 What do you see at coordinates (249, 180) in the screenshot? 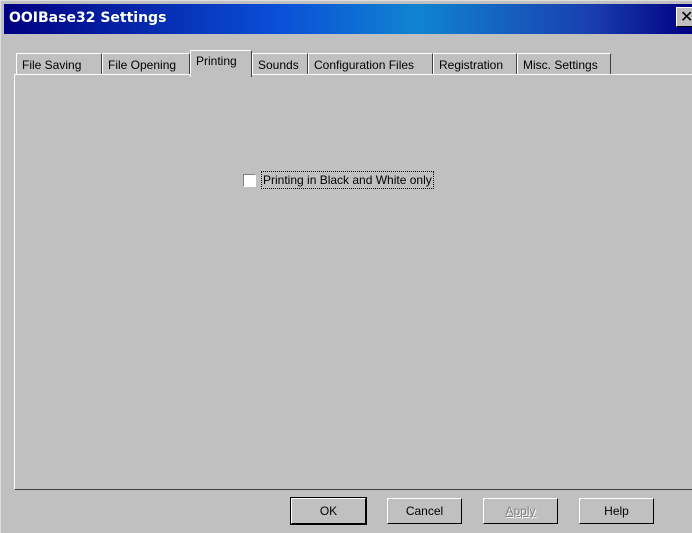
I see `bw-only-checkbox` at bounding box center [249, 180].